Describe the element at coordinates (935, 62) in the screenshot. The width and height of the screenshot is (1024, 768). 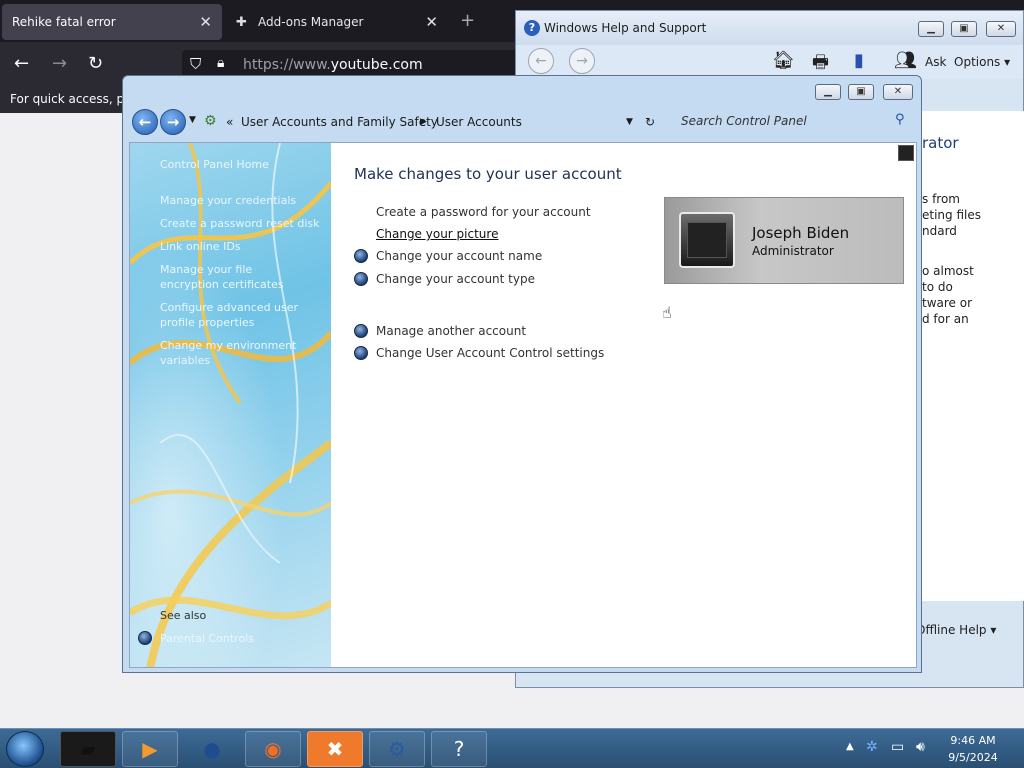
I see `ask-button: Ask` at that location.